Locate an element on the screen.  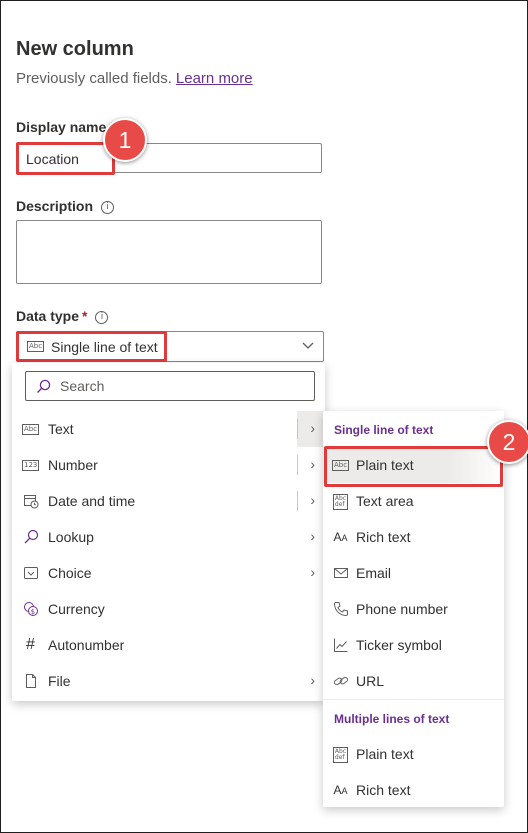
submenu-item-label: Text area is located at coordinates (385, 501).